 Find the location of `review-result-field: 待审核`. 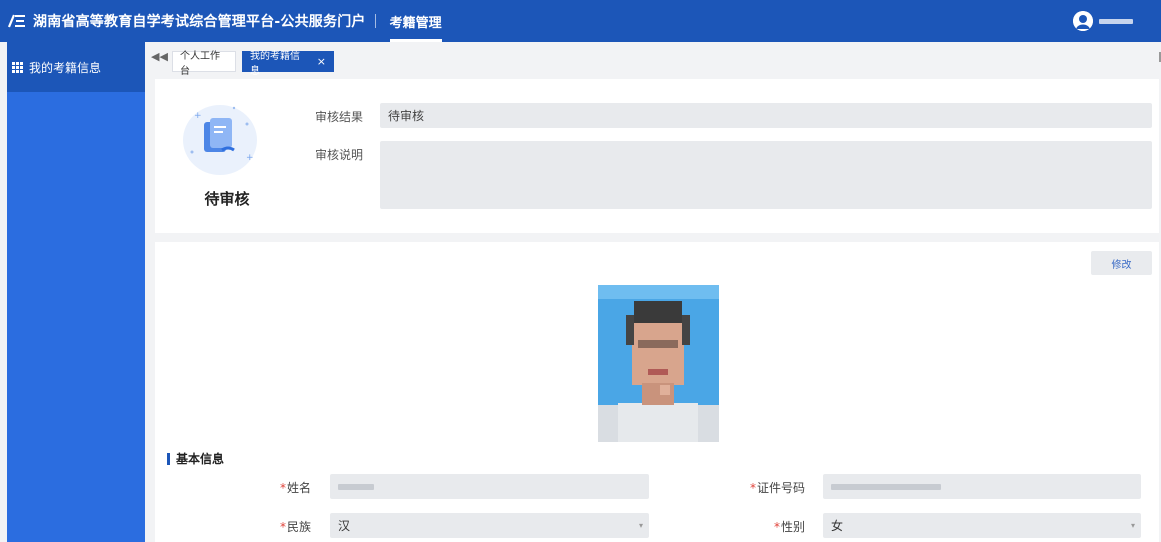

review-result-field: 待审核 is located at coordinates (766, 115).